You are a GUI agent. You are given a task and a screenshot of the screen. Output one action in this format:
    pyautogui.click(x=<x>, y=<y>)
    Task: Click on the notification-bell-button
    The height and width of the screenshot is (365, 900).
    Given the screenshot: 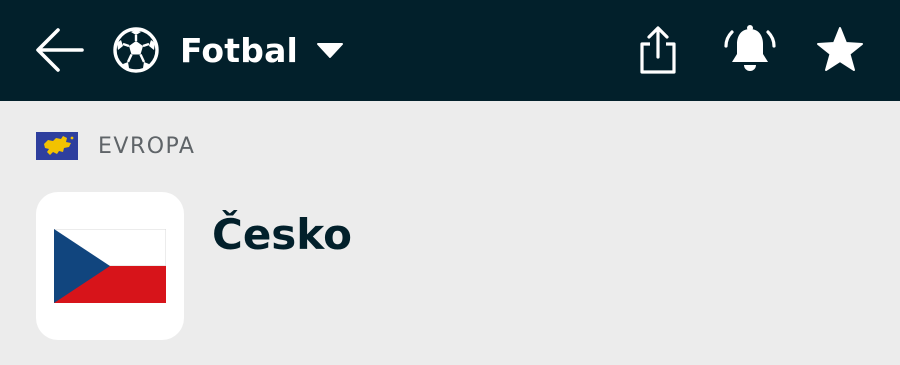 What is the action you would take?
    pyautogui.click(x=750, y=50)
    